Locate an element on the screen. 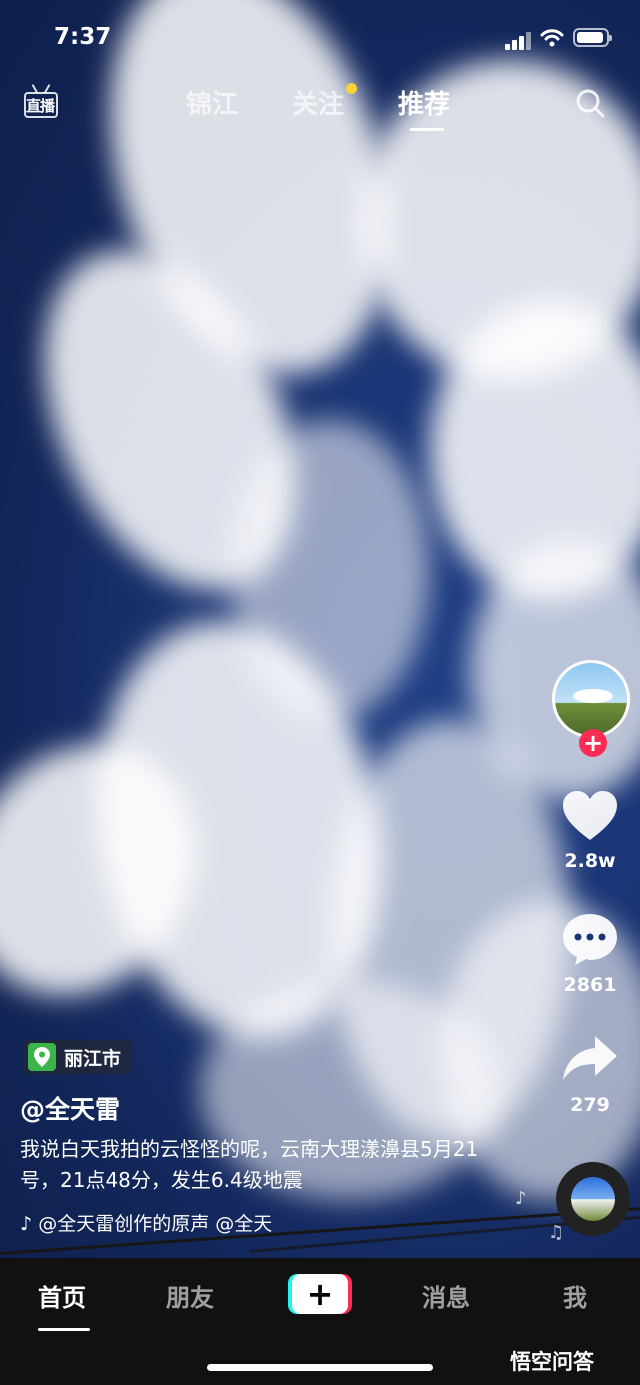 Image resolution: width=640 pixels, height=1385 pixels. author-name: @全天雷 is located at coordinates (70, 1108).